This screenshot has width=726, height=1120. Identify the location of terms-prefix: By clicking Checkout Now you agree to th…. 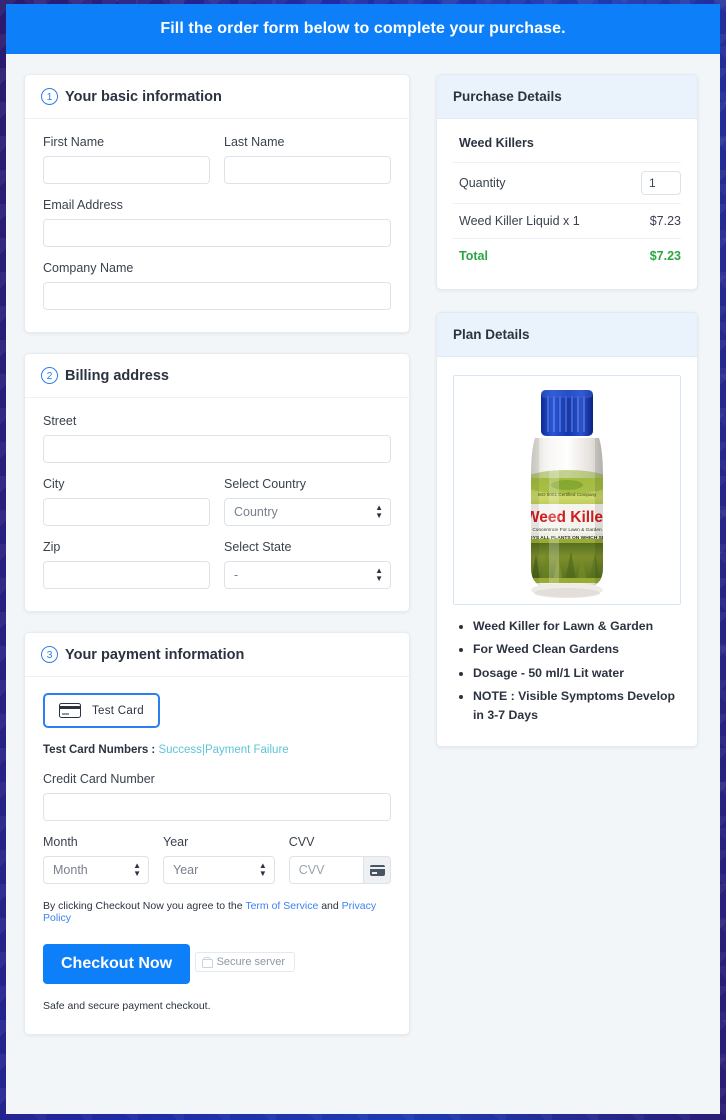
(143, 906).